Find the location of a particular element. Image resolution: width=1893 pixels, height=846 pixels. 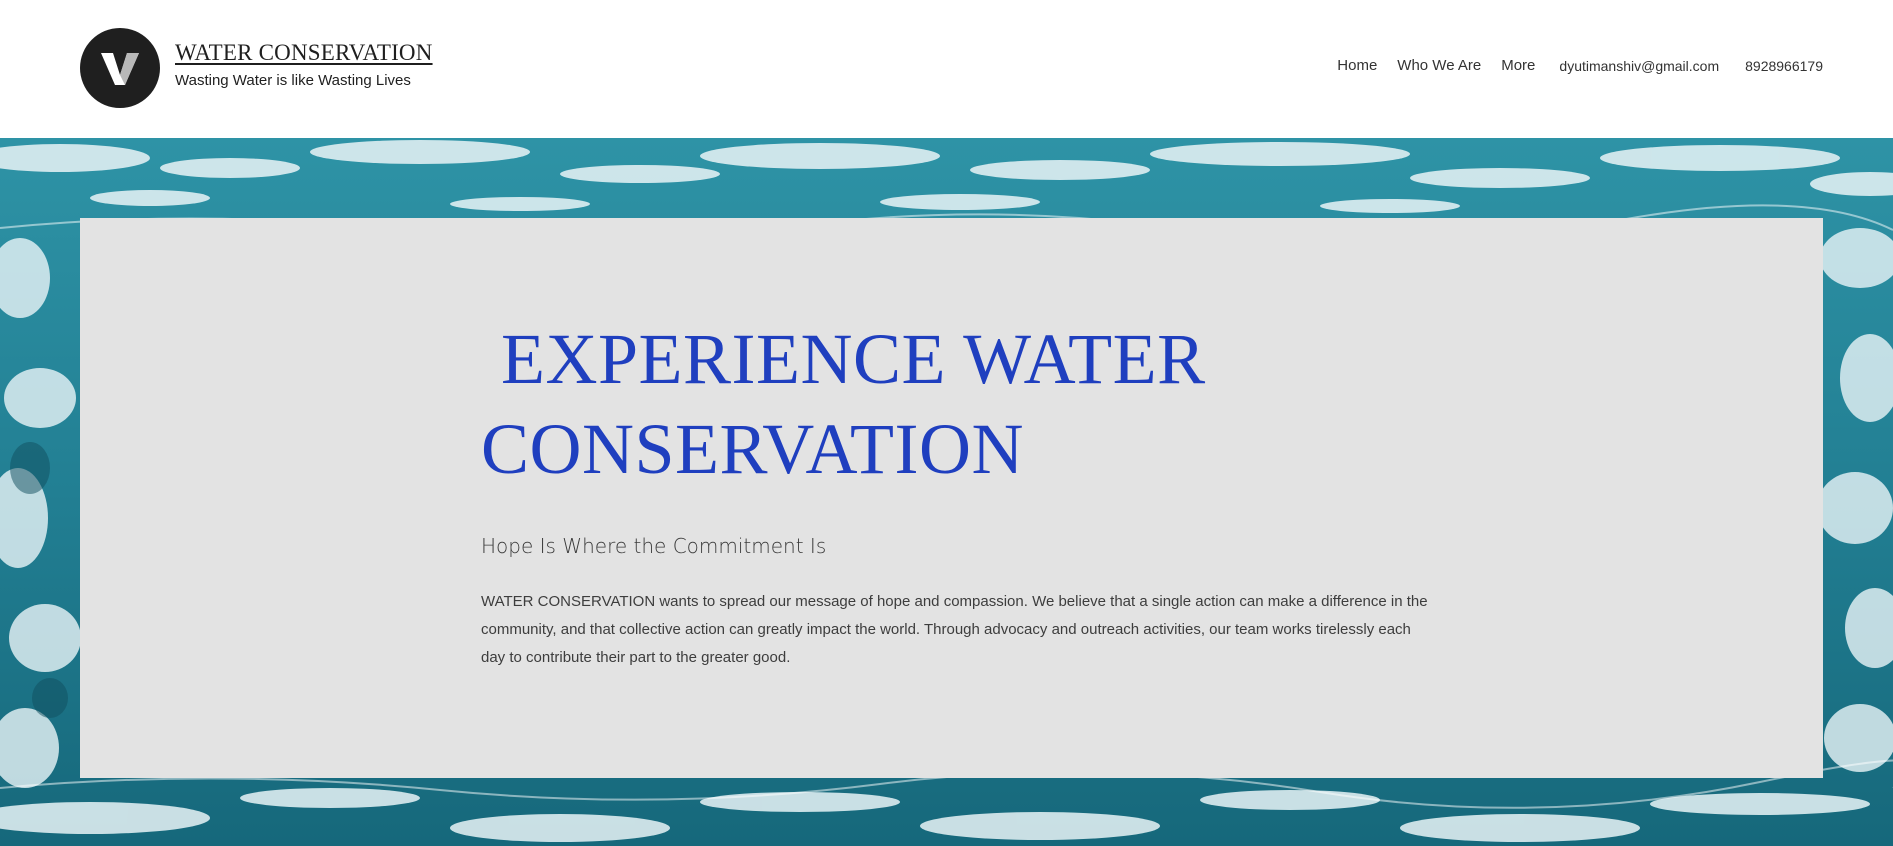

hero-title-line1: EXPERIENCE WATER is located at coordinates (853, 359).